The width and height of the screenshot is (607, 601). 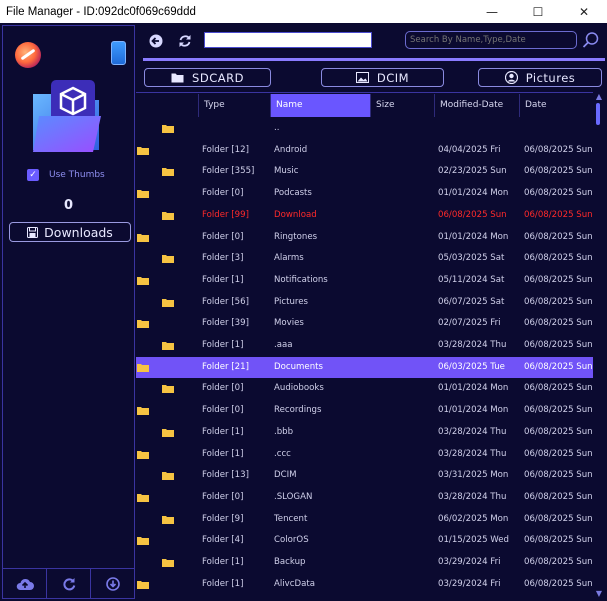 I want to click on quick-dcim-button: DCIM, so click(x=382, y=77).